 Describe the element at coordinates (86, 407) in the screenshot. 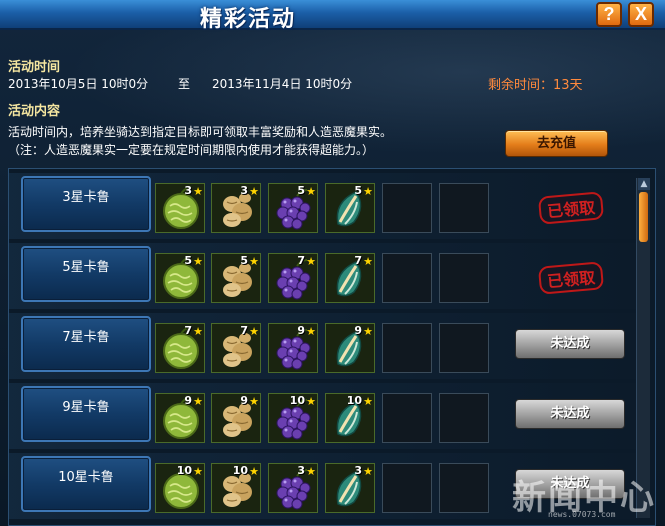

I see `mount-level-label: 9星卡鲁` at that location.